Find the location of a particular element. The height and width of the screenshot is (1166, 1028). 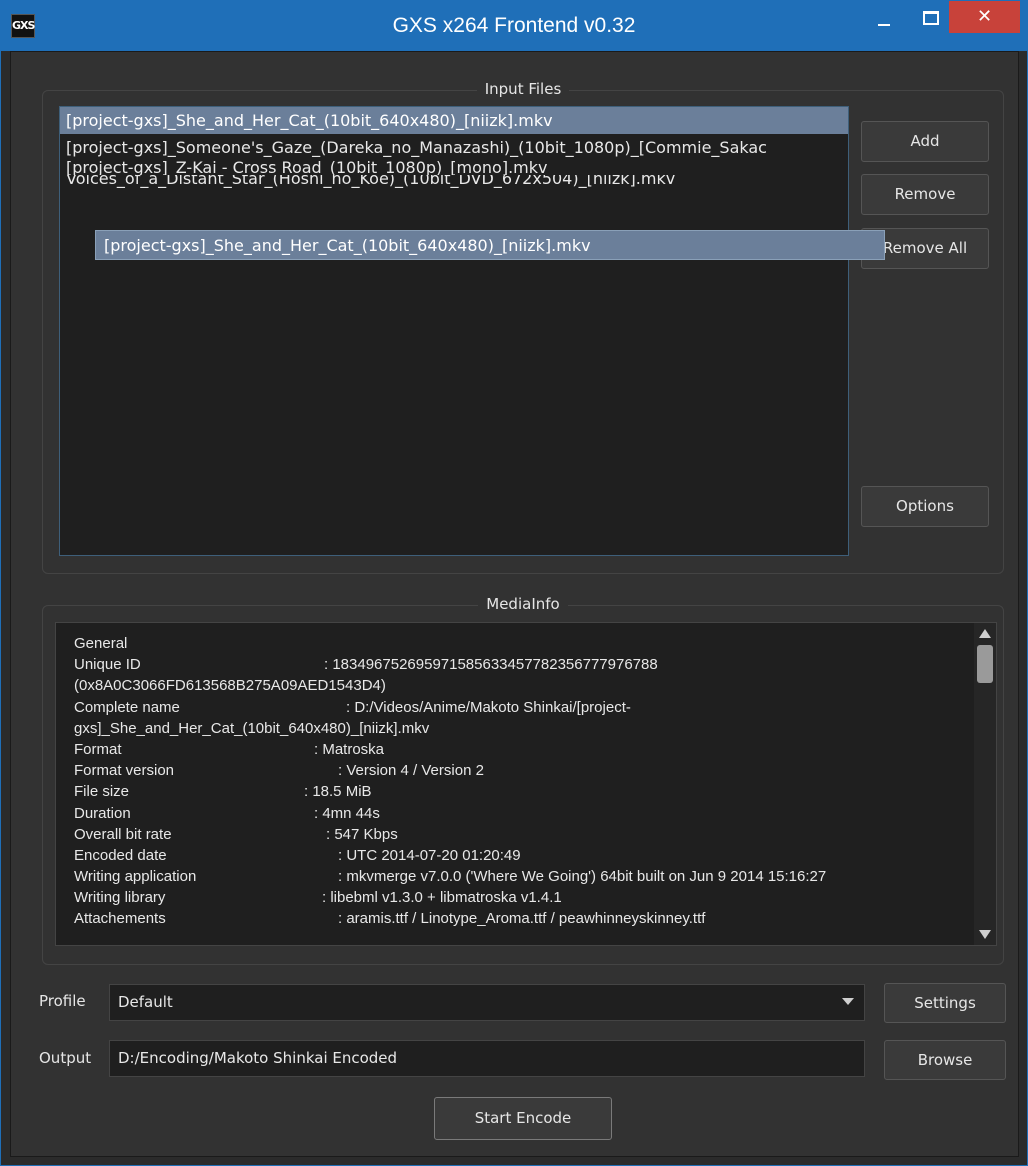

mediainfo-value: : Version 4 / Version 2 is located at coordinates (411, 771).